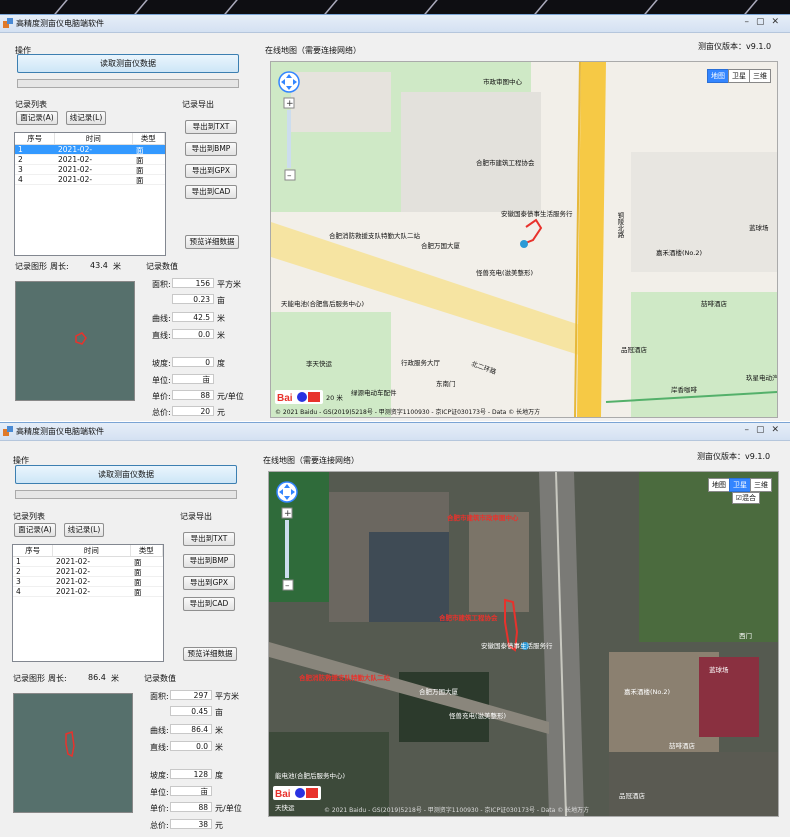 This screenshot has height=837, width=790. I want to click on poi-label: 岸香咖啡, so click(684, 389).